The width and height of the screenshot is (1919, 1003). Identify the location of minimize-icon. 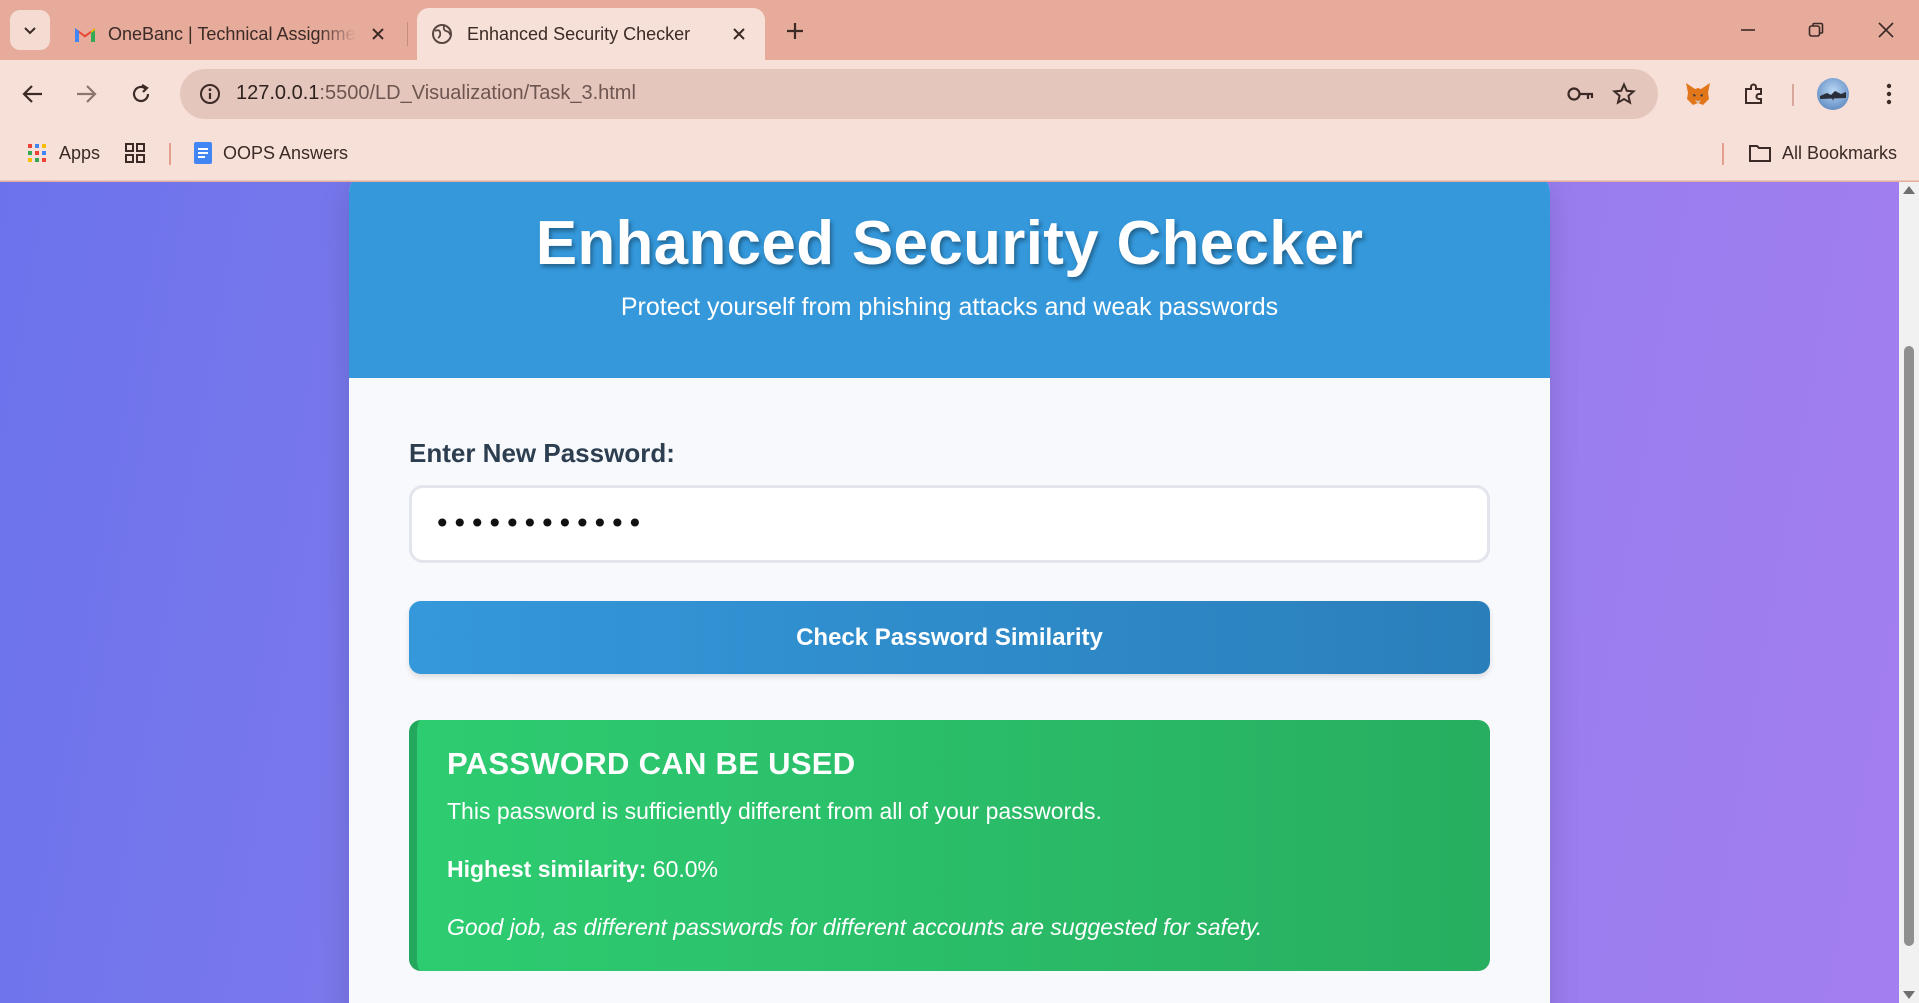
(1748, 30).